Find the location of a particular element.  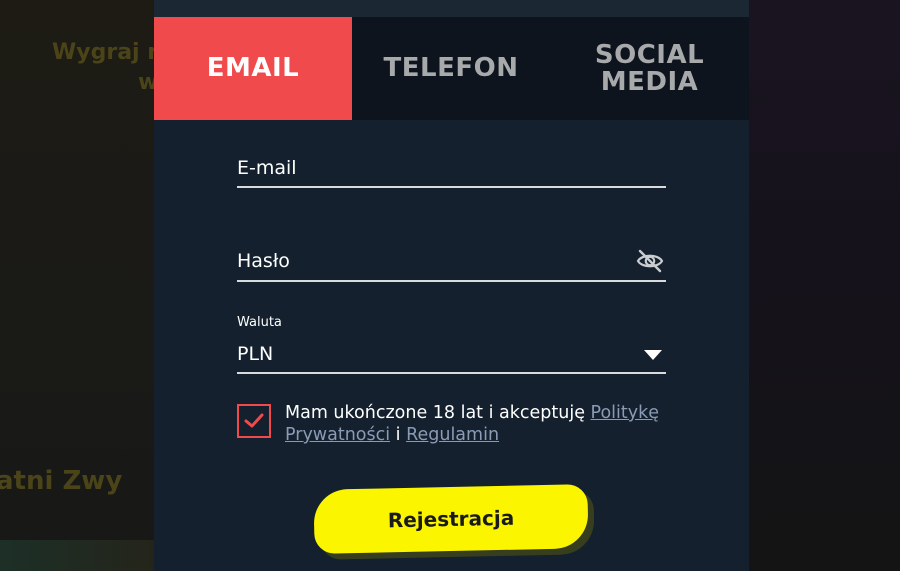

consent-and: i is located at coordinates (398, 435).